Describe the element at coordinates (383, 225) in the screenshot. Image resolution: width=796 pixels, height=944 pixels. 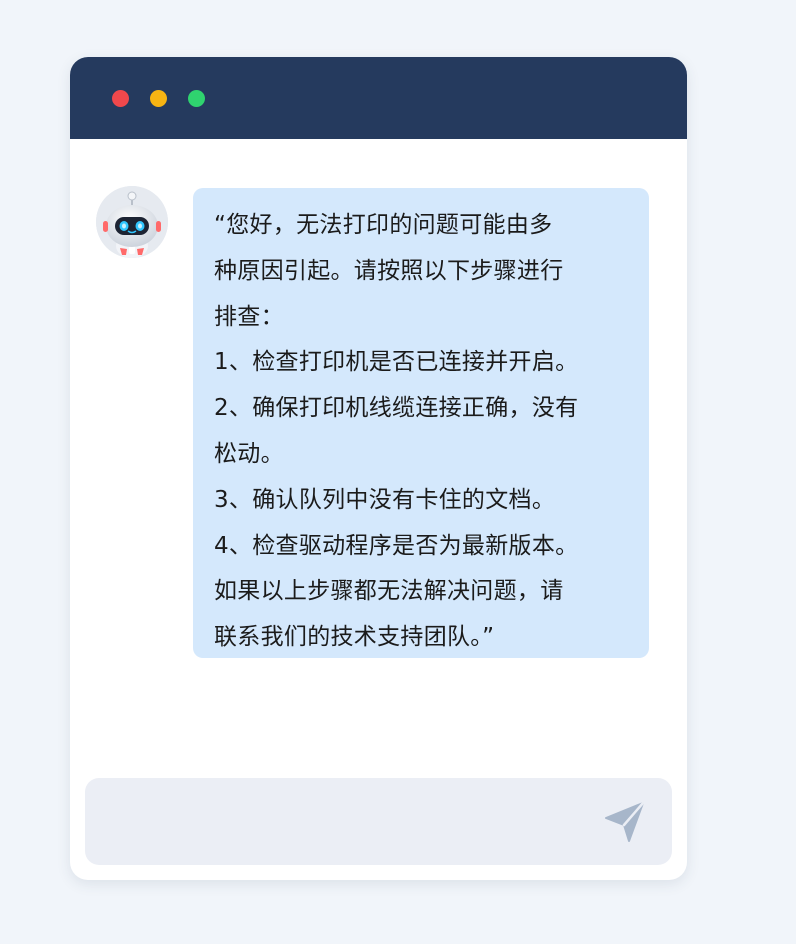
I see `message-line: “您好，无法打印的问题可能由多` at that location.